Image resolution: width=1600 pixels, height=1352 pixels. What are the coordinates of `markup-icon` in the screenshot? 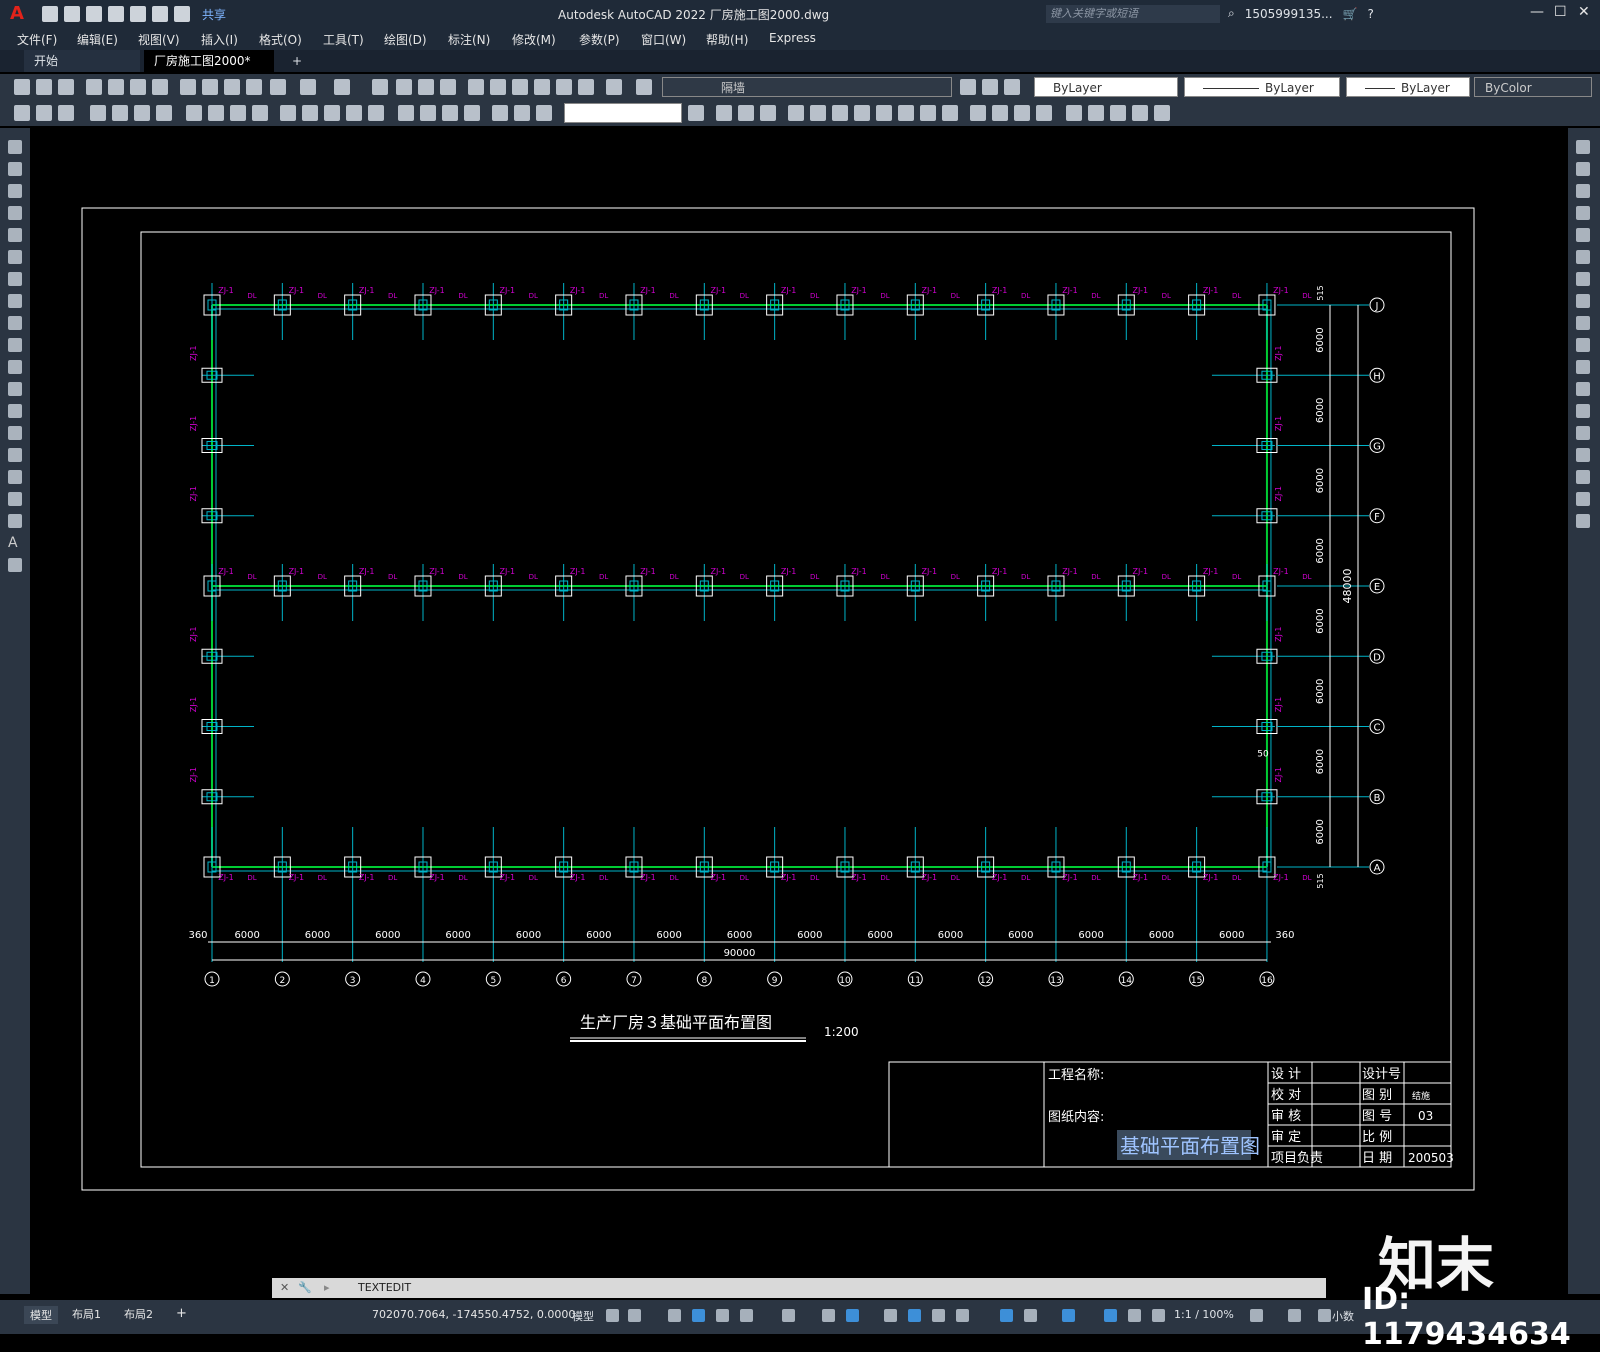 It's located at (564, 87).